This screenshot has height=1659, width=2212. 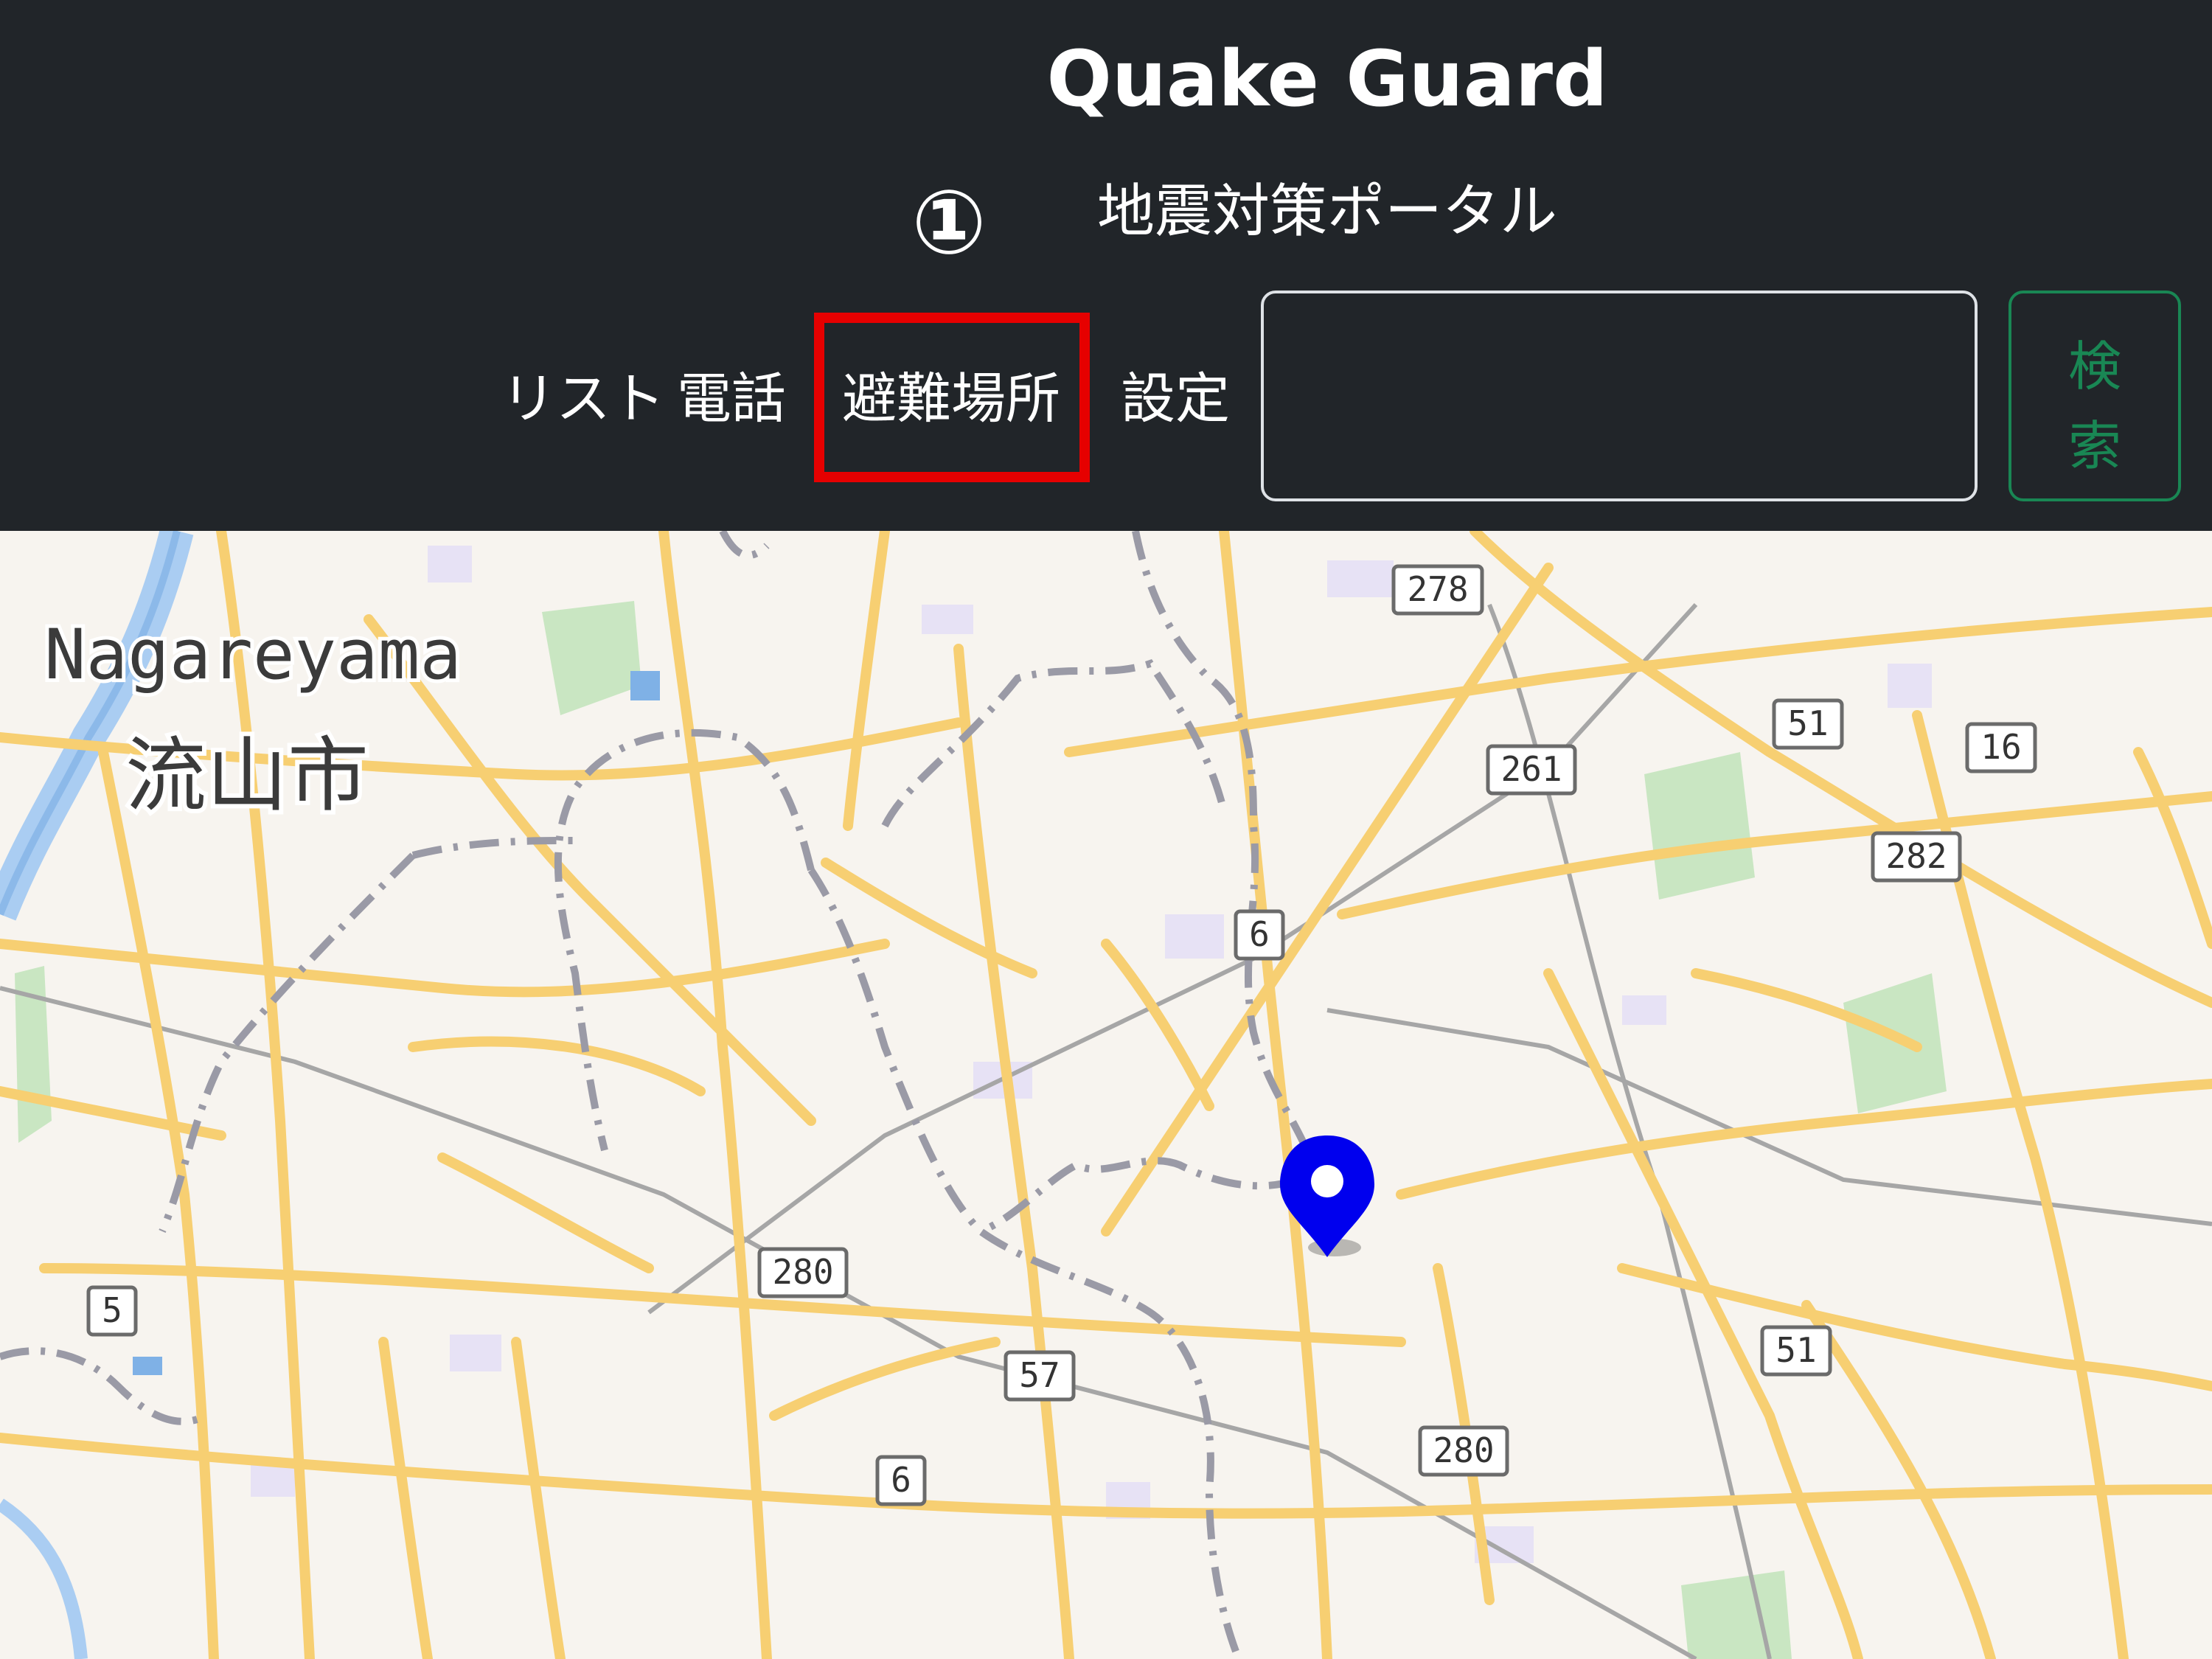 I want to click on route-shield: 57, so click(x=1040, y=1376).